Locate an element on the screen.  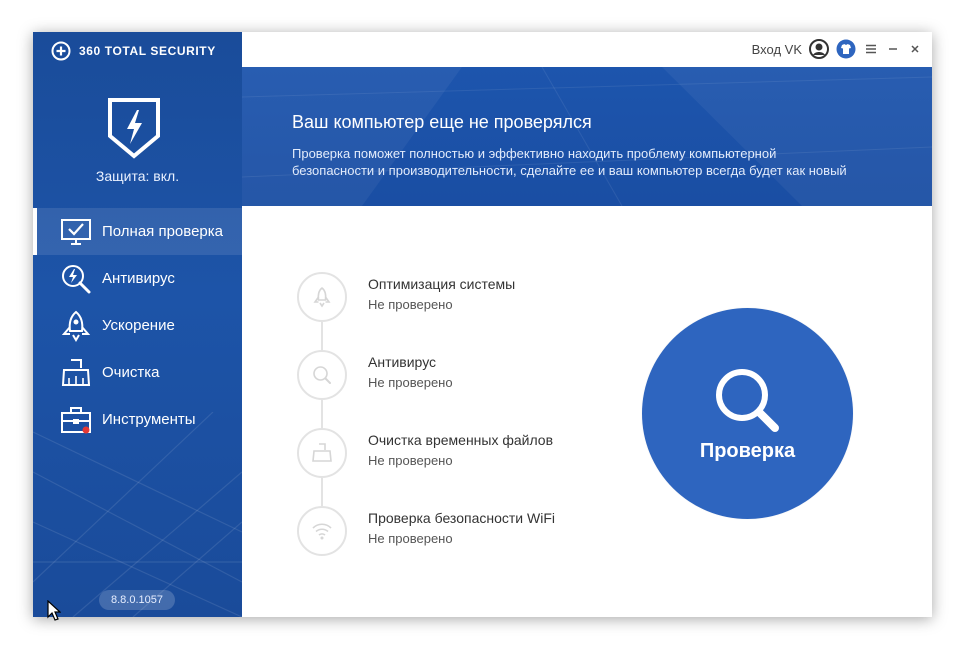
check-title: Оптимизация системы is located at coordinates (442, 284).